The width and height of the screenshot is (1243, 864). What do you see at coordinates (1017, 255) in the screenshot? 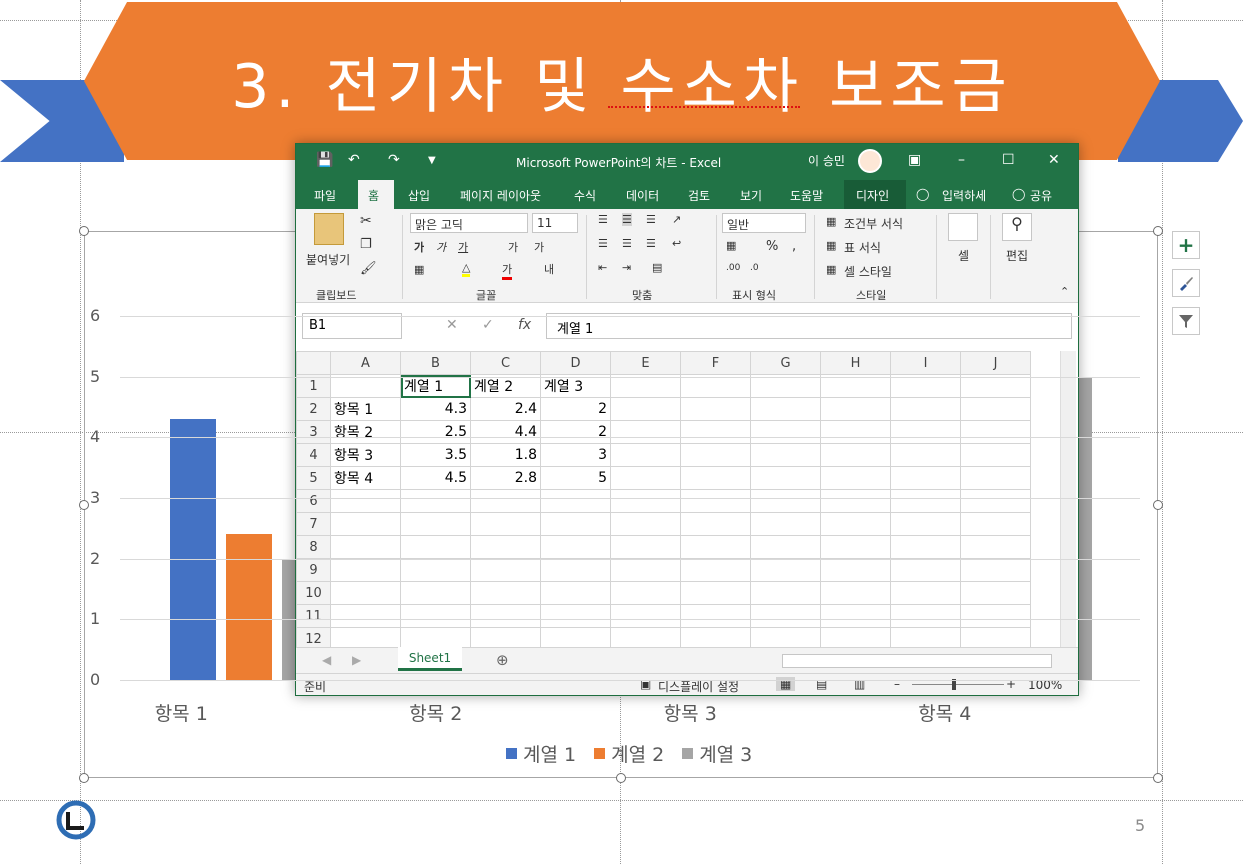
I see `edit-button: 편집` at bounding box center [1017, 255].